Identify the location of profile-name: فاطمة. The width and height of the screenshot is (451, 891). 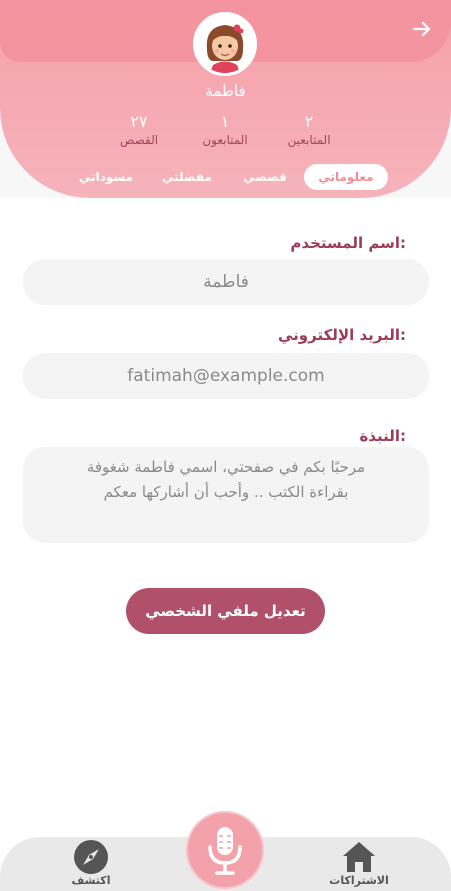
(225, 91).